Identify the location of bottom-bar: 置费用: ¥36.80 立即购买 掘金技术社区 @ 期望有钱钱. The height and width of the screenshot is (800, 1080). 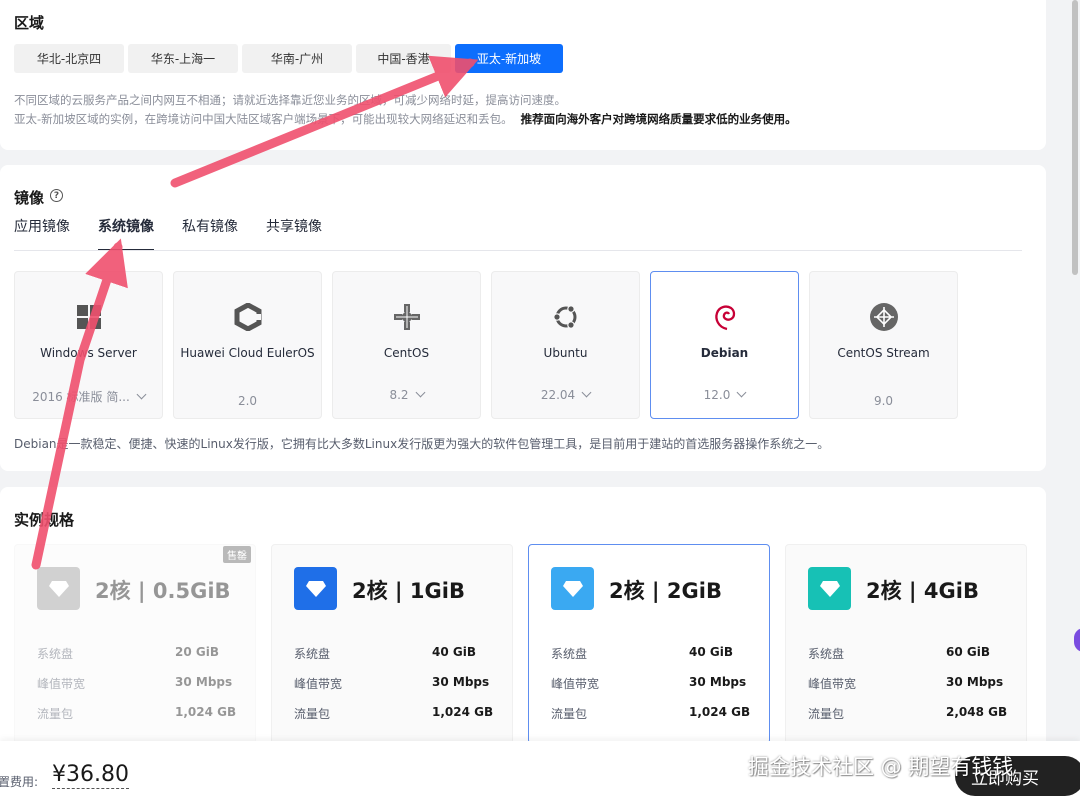
(540, 770).